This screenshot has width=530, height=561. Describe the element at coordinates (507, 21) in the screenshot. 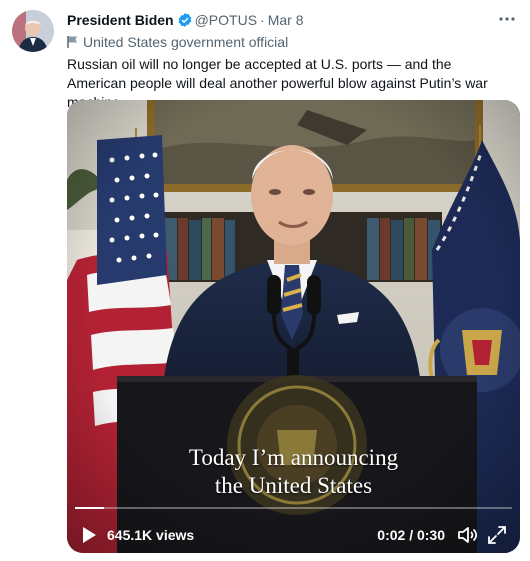

I see `more-icon` at that location.